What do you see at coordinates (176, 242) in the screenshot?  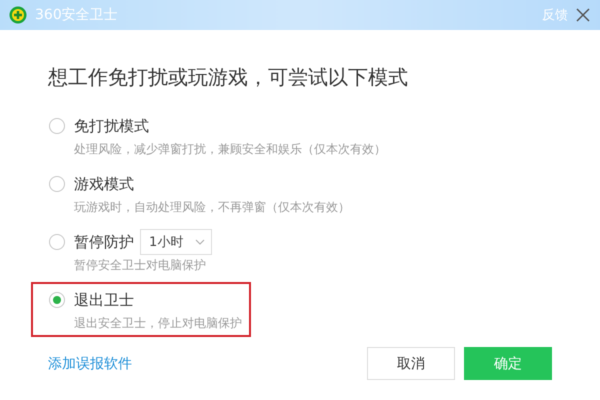 I see `duration-dropdown: 1小时` at bounding box center [176, 242].